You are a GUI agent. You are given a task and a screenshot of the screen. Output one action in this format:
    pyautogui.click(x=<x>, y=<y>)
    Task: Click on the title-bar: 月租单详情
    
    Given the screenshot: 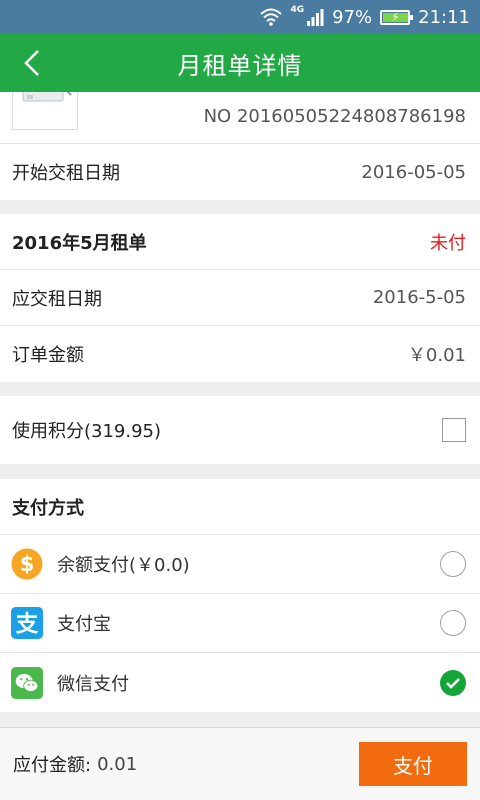 What is the action you would take?
    pyautogui.click(x=240, y=63)
    